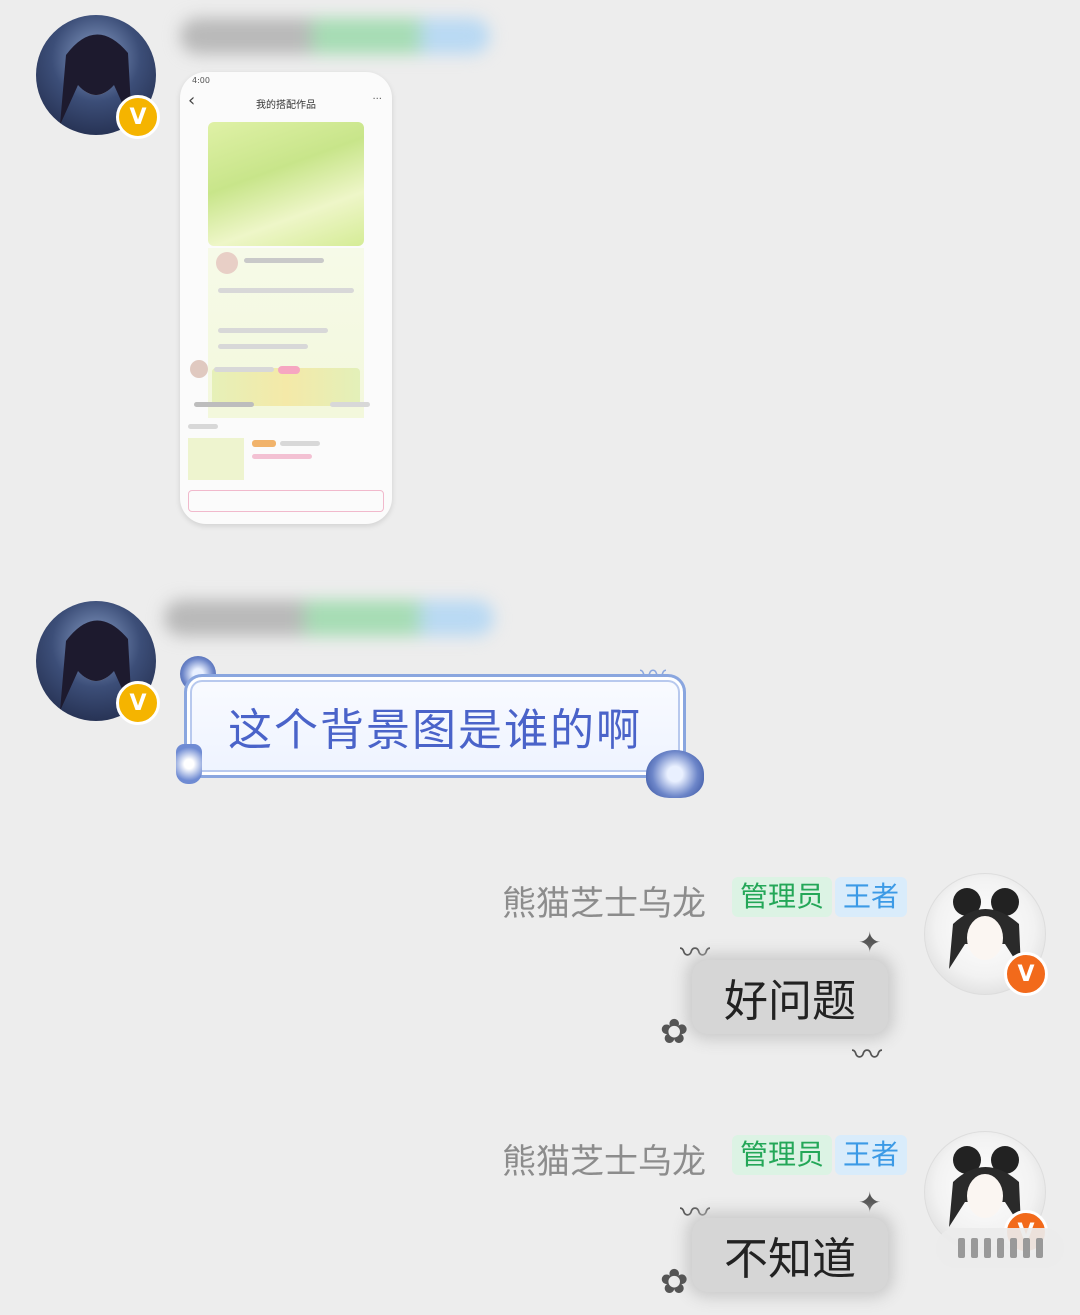 The width and height of the screenshot is (1080, 1315). I want to click on message-text: 不知道, so click(790, 1259).